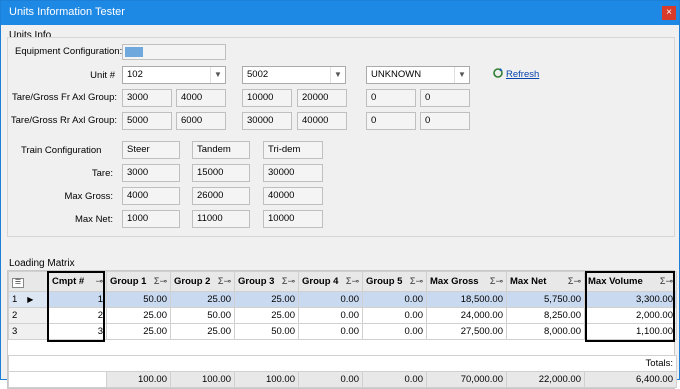  Describe the element at coordinates (545, 331) in the screenshot. I see `cell-max-net: 8,000.00` at that location.